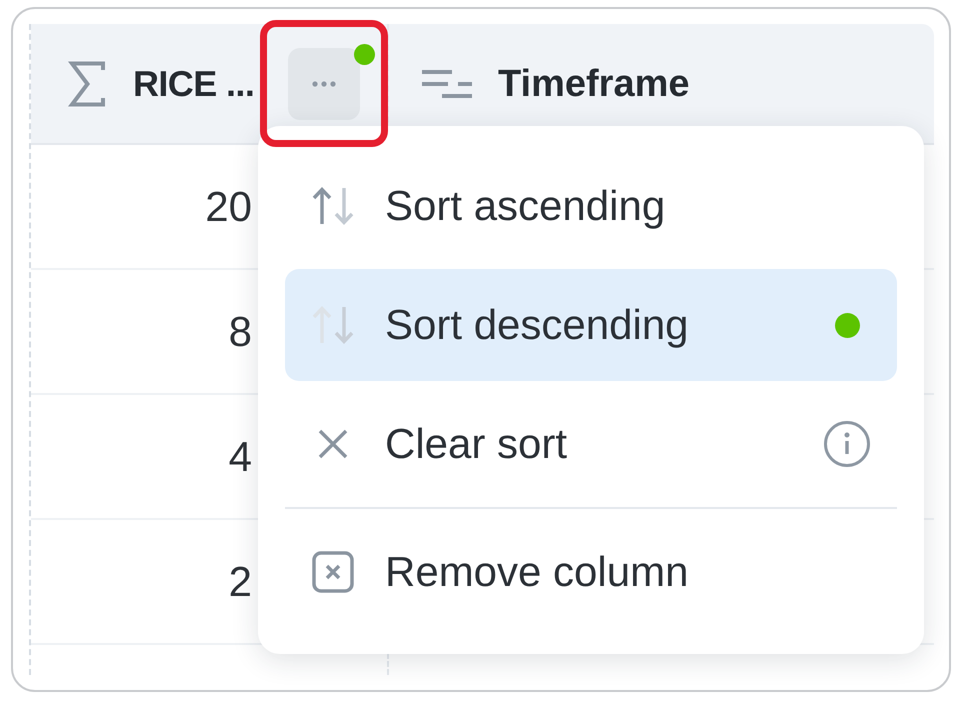 Image resolution: width=962 pixels, height=704 pixels. What do you see at coordinates (87, 83) in the screenshot?
I see `sigma-icon` at bounding box center [87, 83].